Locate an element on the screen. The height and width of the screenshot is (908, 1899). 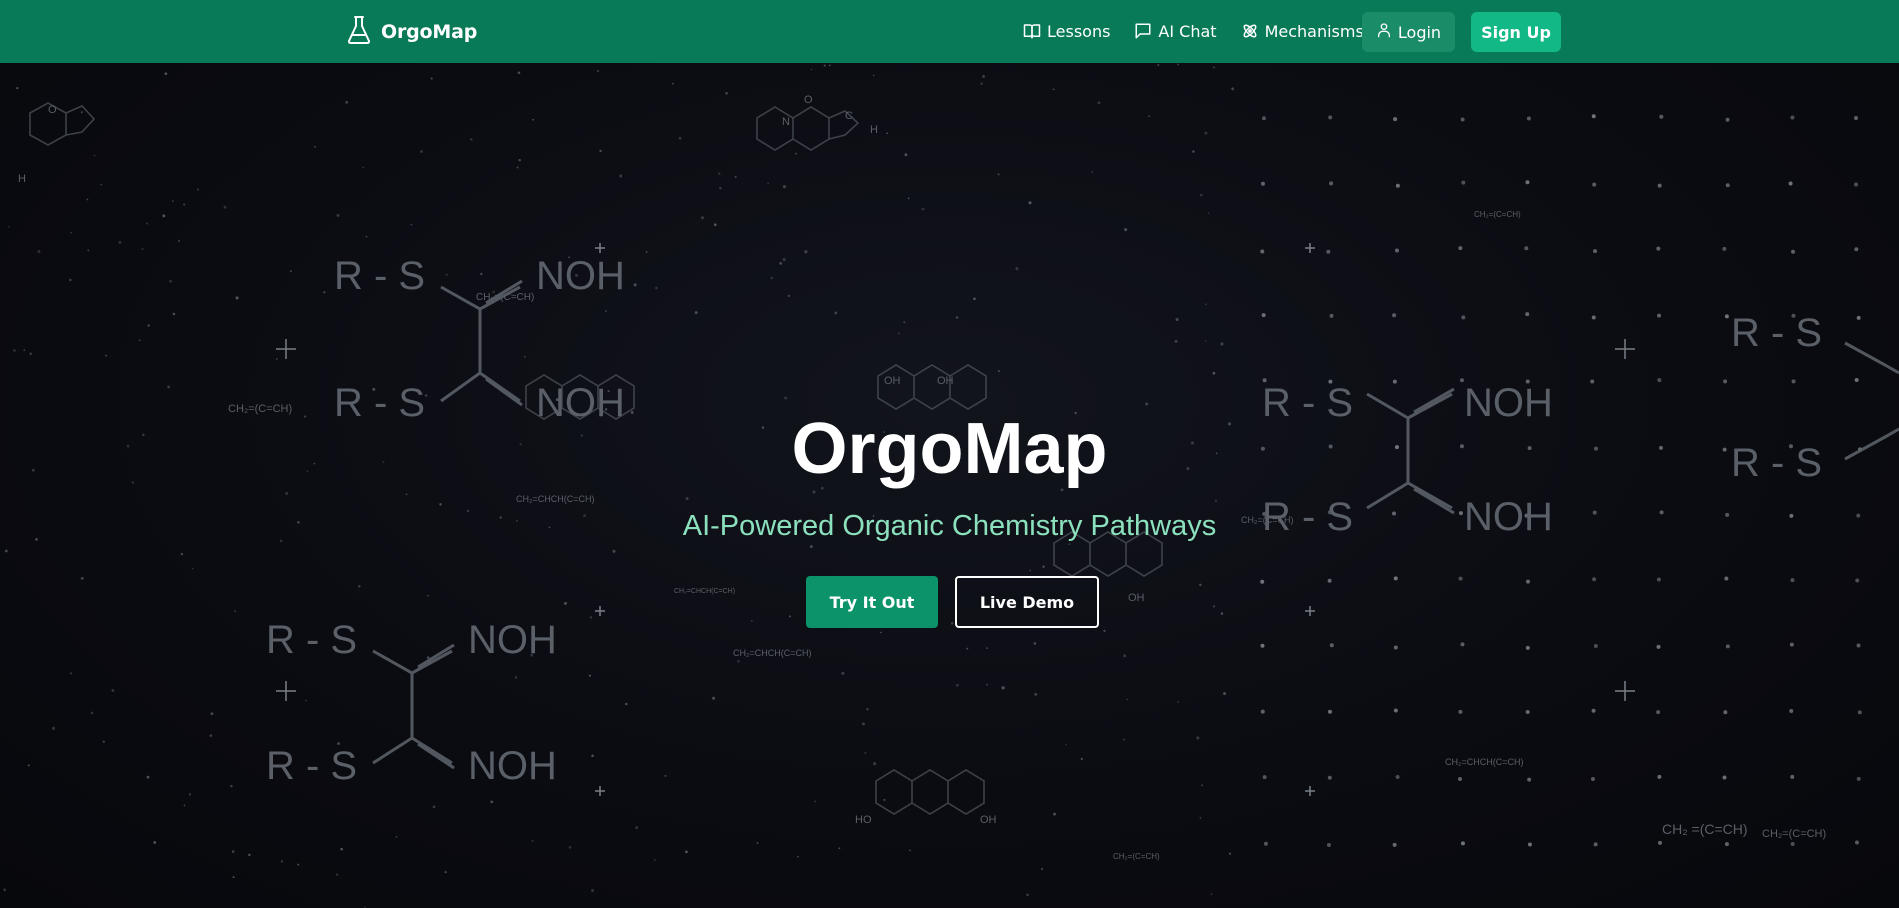
nav-link-lessons: Lessons is located at coordinates (1066, 31).